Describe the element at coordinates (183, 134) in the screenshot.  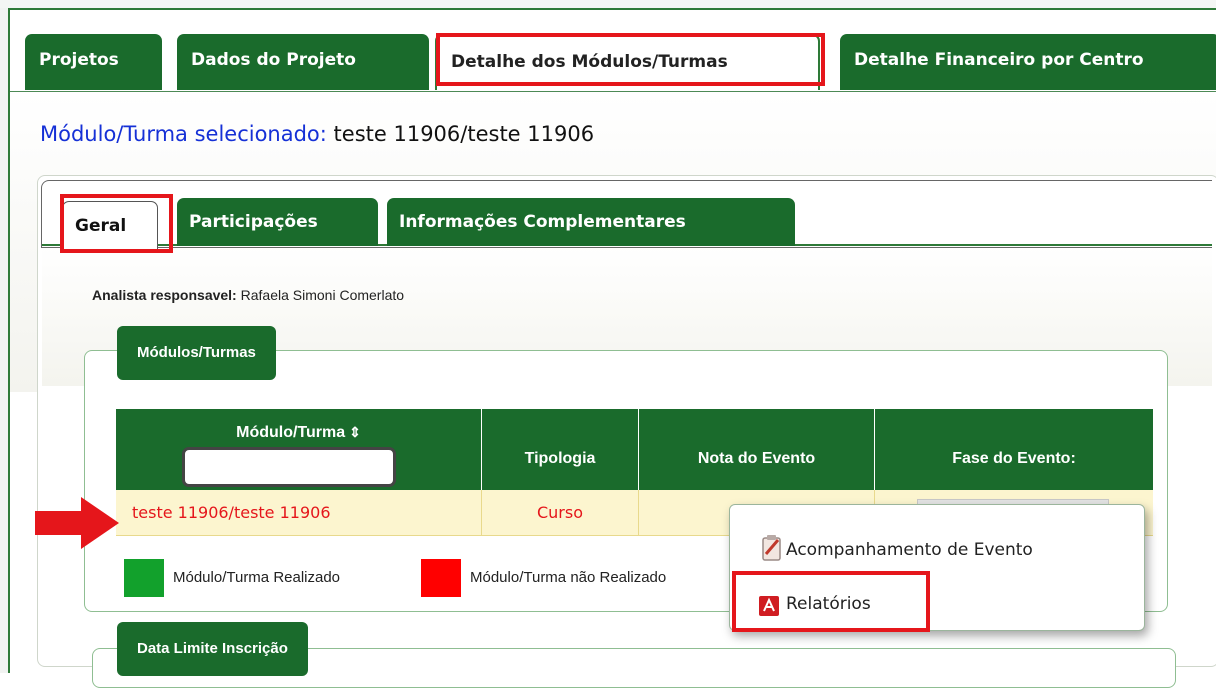
I see `selected-label: Módulo/Turma selecionado:` at that location.